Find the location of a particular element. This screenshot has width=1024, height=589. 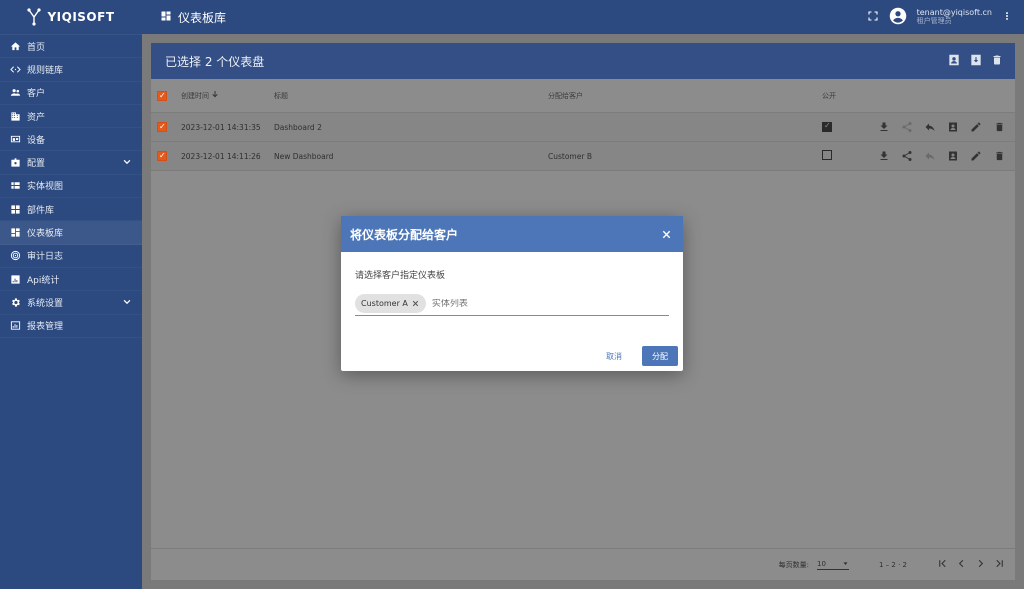

badge-icon is located at coordinates (15, 163).